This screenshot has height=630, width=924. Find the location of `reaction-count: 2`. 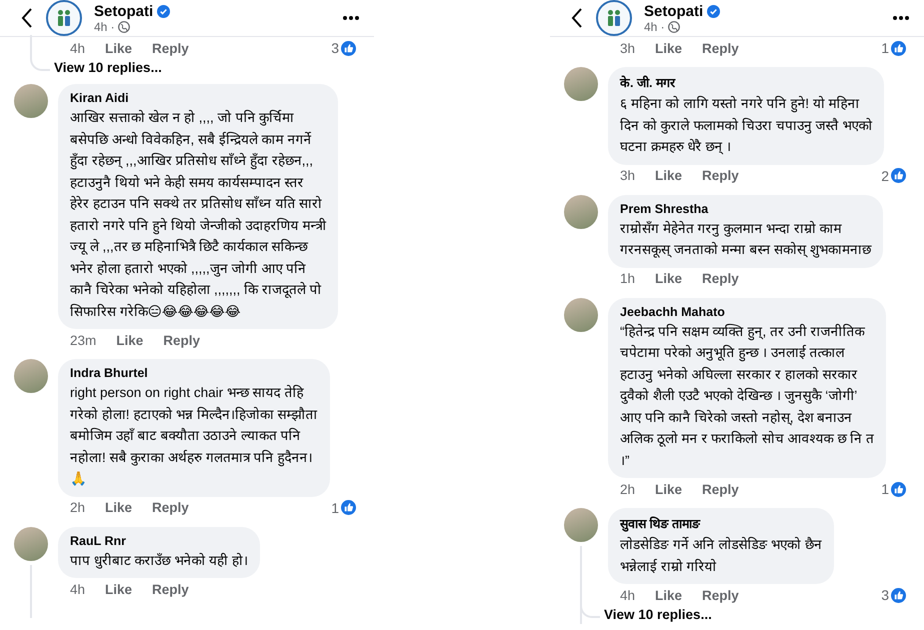

reaction-count: 2 is located at coordinates (893, 176).